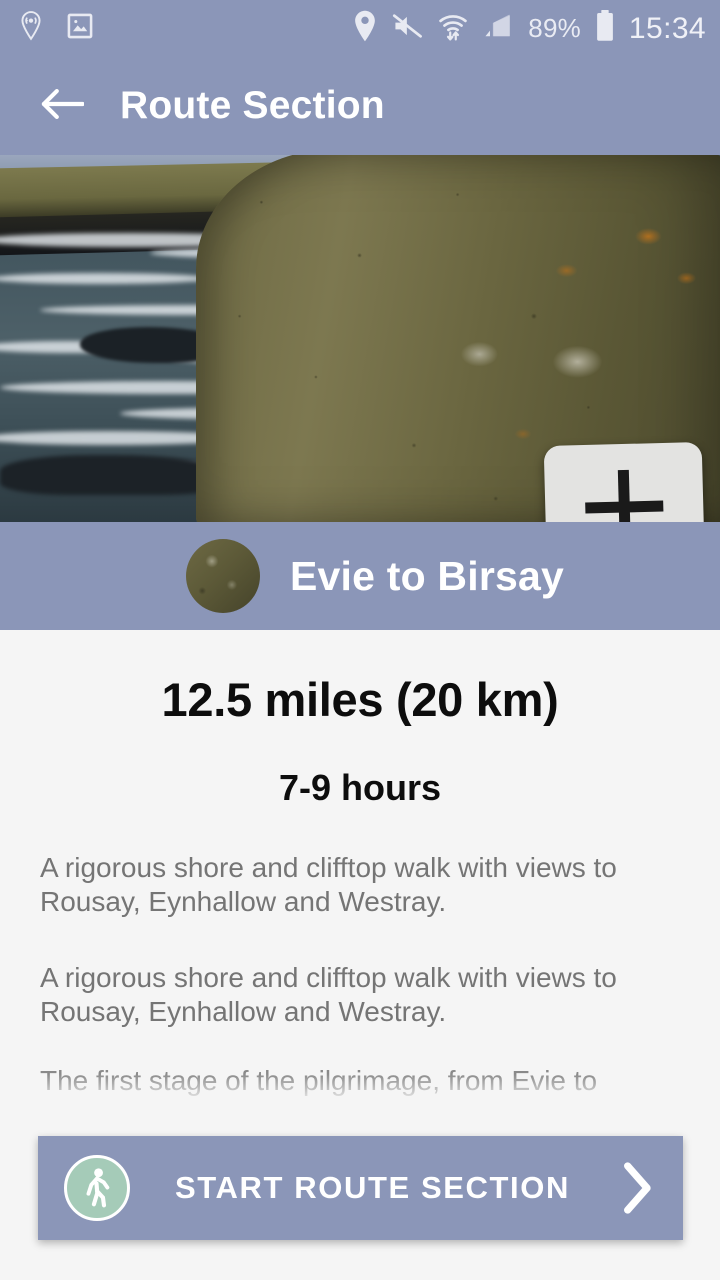  What do you see at coordinates (427, 575) in the screenshot?
I see `route-section-title: Evie to Birsay` at bounding box center [427, 575].